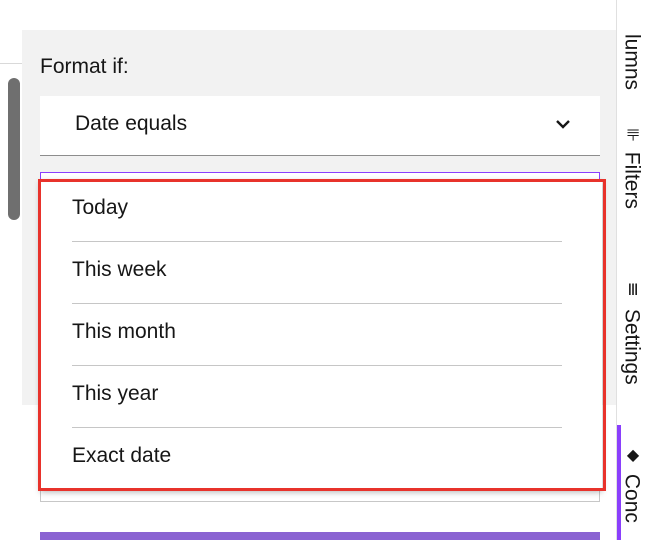  I want to click on tab-settings-label: Settings, so click(632, 346).